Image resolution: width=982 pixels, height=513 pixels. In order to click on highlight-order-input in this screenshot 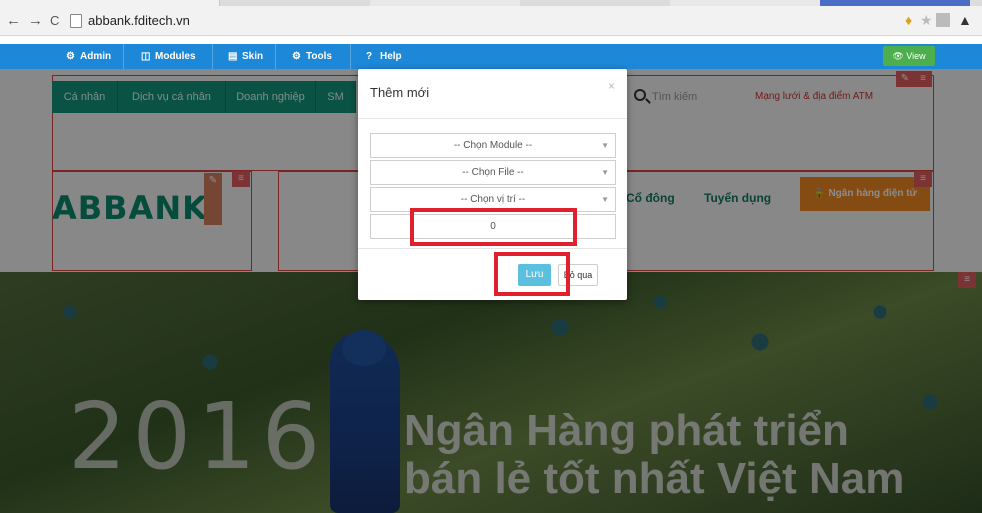, I will do `click(493, 227)`.